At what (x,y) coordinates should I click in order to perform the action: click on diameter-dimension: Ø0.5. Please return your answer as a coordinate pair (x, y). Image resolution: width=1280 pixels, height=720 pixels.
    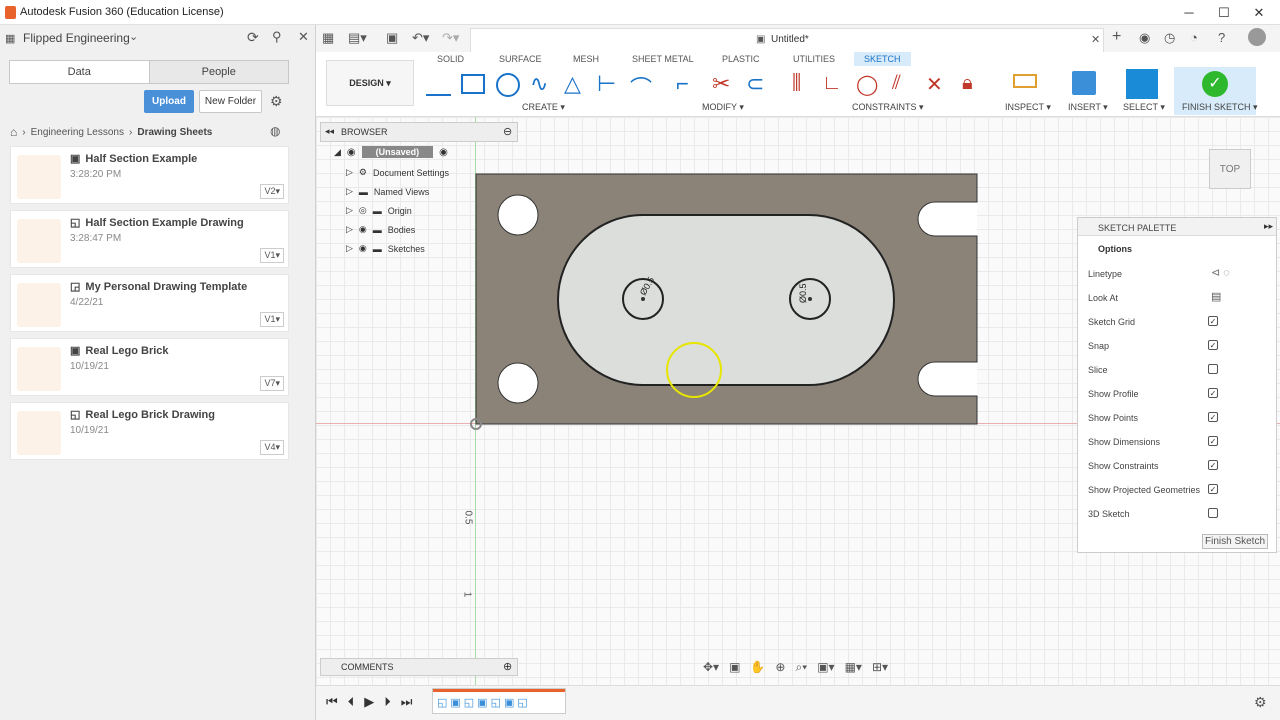
    Looking at the image, I should click on (803, 293).